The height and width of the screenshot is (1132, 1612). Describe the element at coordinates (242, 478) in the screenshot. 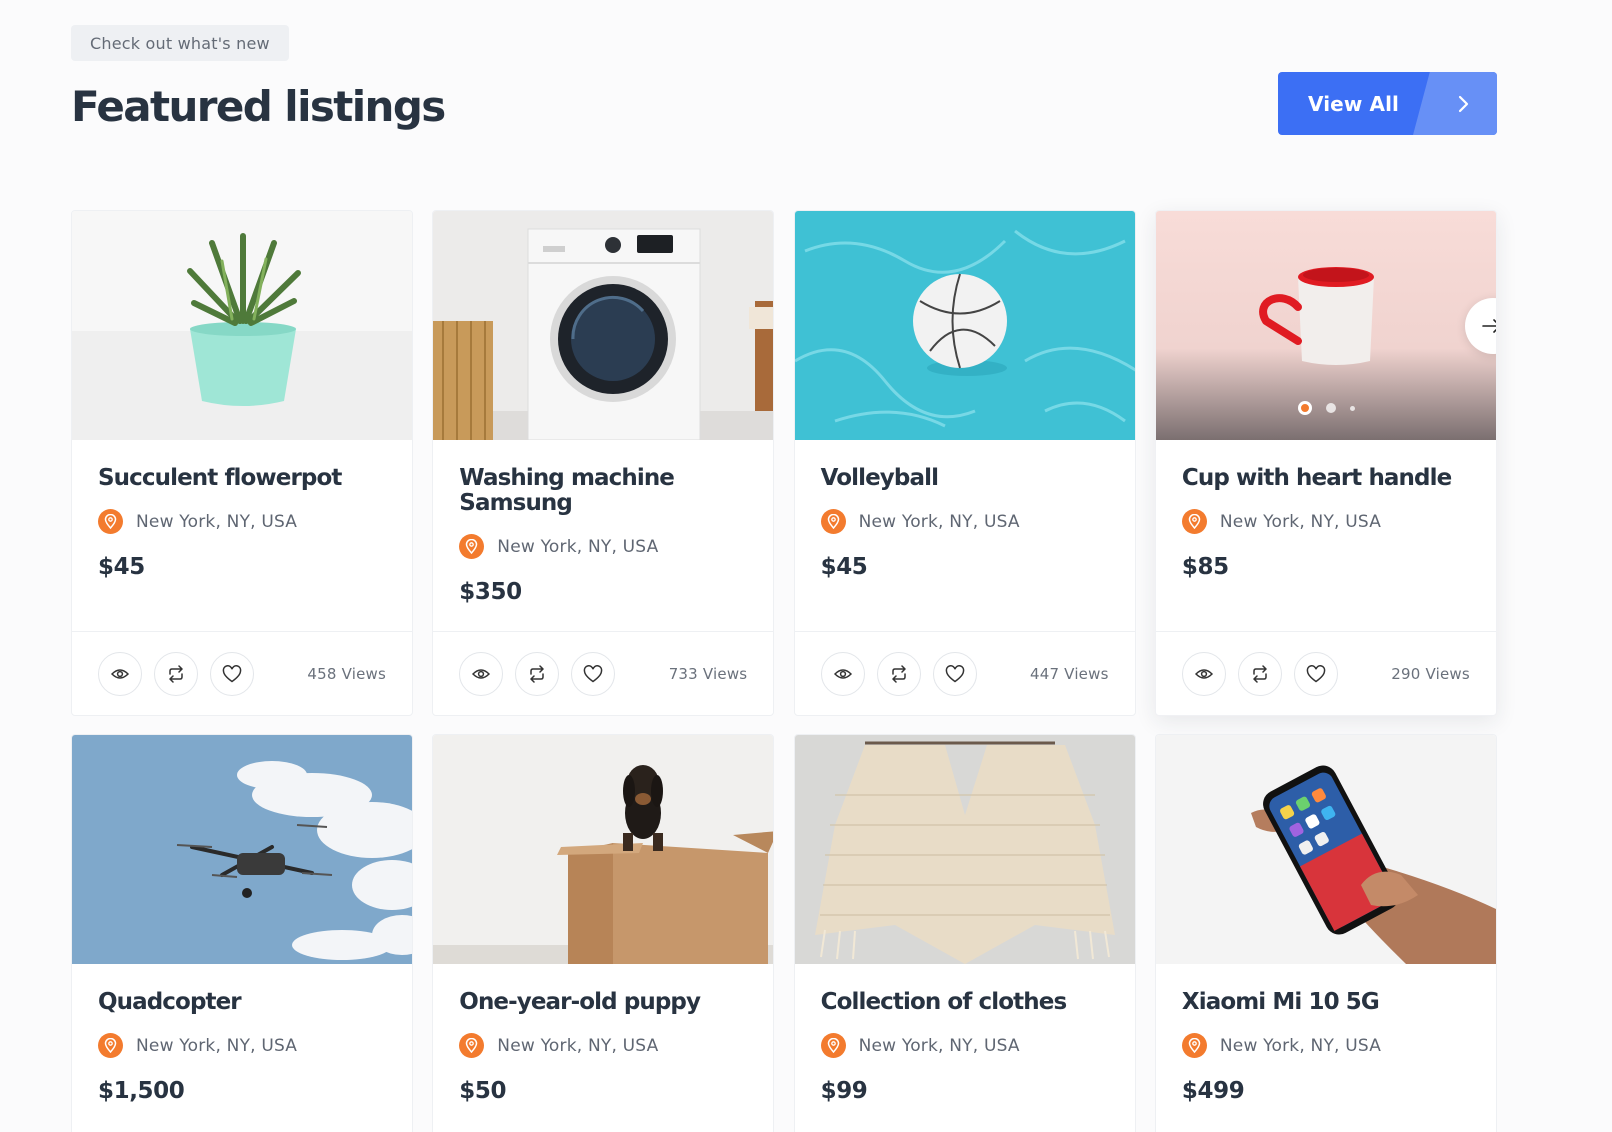

I see `listing-title: Succulent flowerpot` at that location.